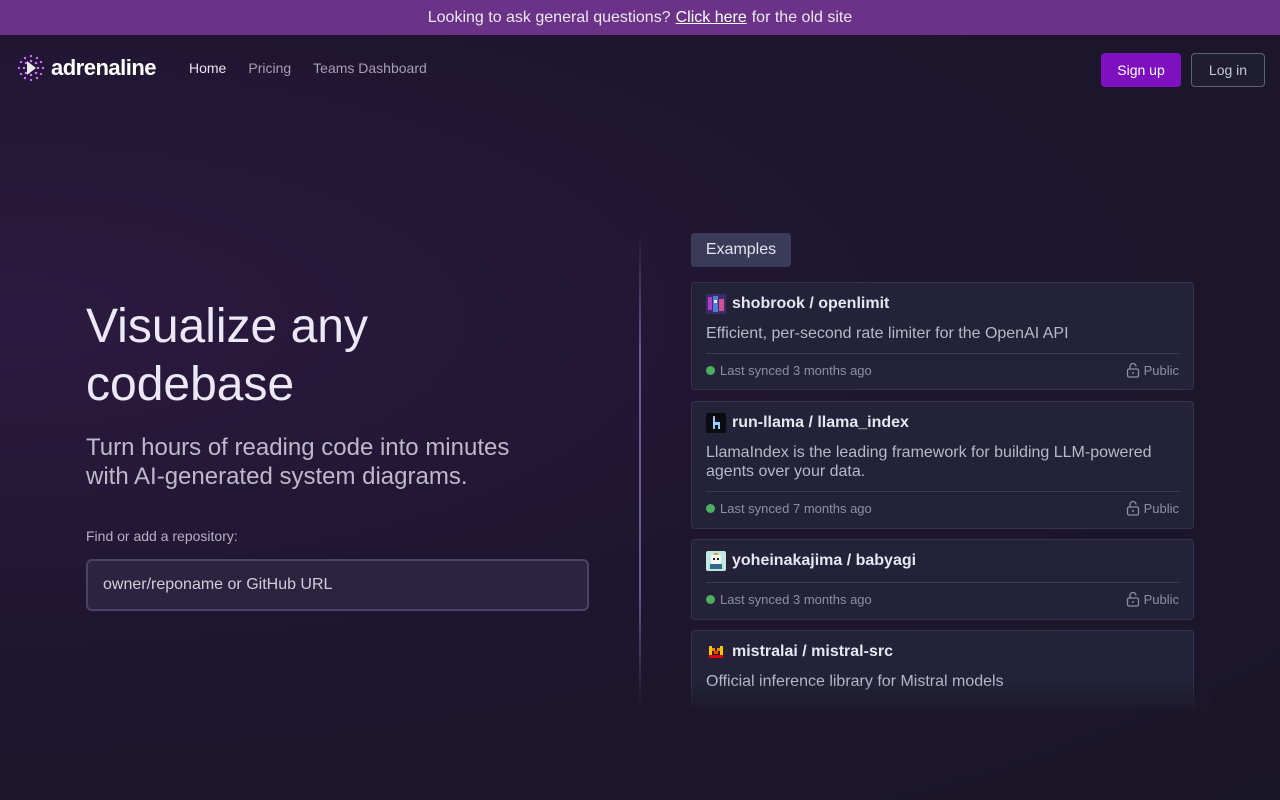 The height and width of the screenshot is (800, 1280). What do you see at coordinates (812, 651) in the screenshot?
I see `repo-name: mistralai / mistral-src` at bounding box center [812, 651].